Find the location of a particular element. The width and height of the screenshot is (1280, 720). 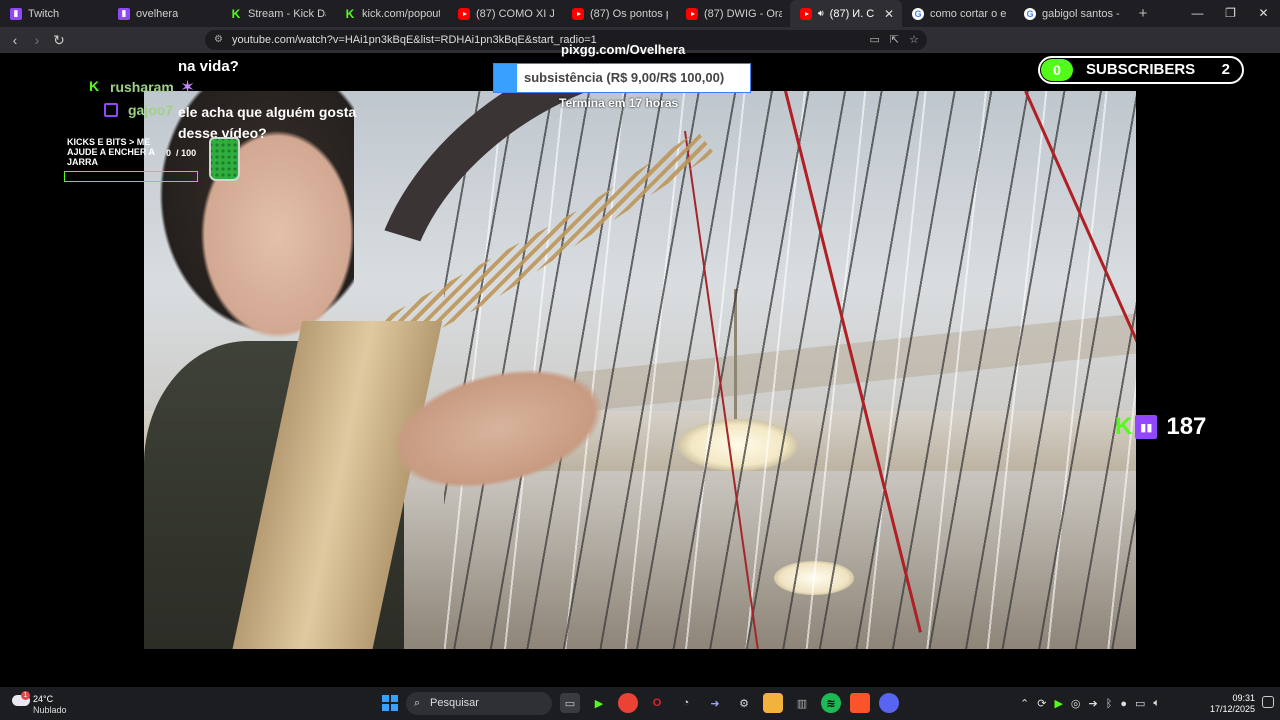

pinned-apps: ▭ ▶ O ◔ ➜ ⚙ ▥ ≋ is located at coordinates (729, 703).